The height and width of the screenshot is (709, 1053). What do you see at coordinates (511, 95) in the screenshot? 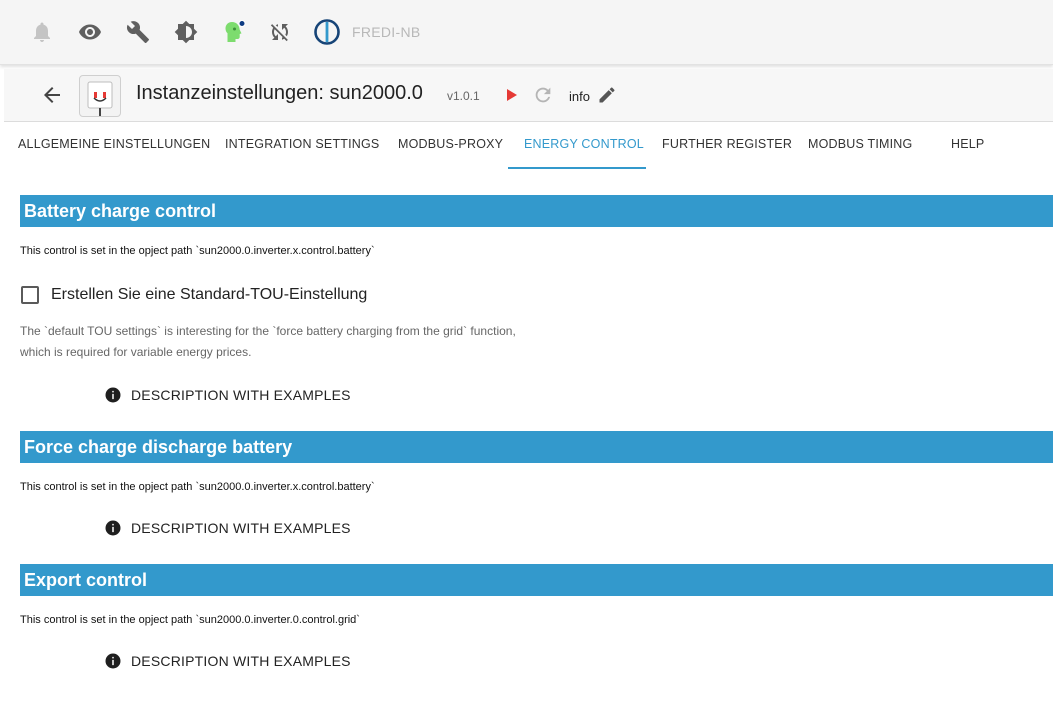
I see `play-icon` at bounding box center [511, 95].